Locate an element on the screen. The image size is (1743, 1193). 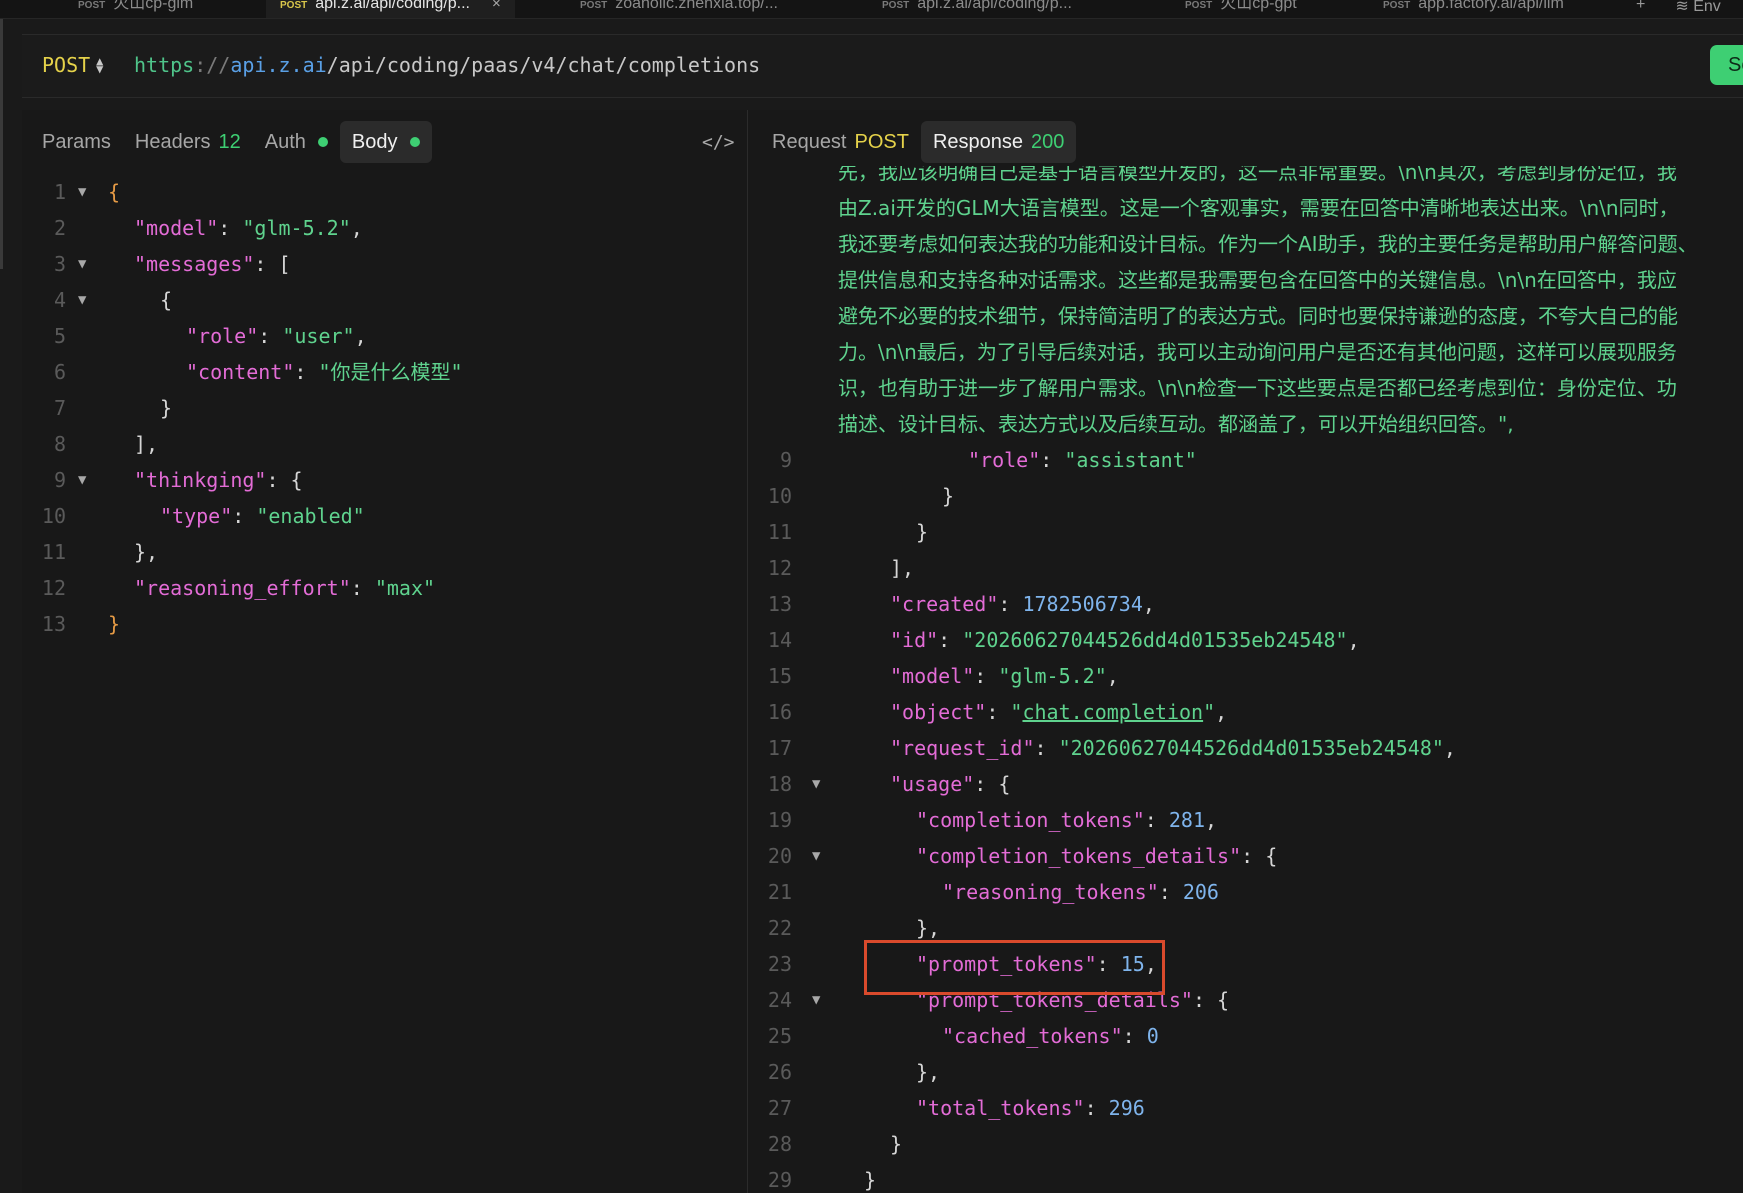
line-number: 20 is located at coordinates (779, 856).